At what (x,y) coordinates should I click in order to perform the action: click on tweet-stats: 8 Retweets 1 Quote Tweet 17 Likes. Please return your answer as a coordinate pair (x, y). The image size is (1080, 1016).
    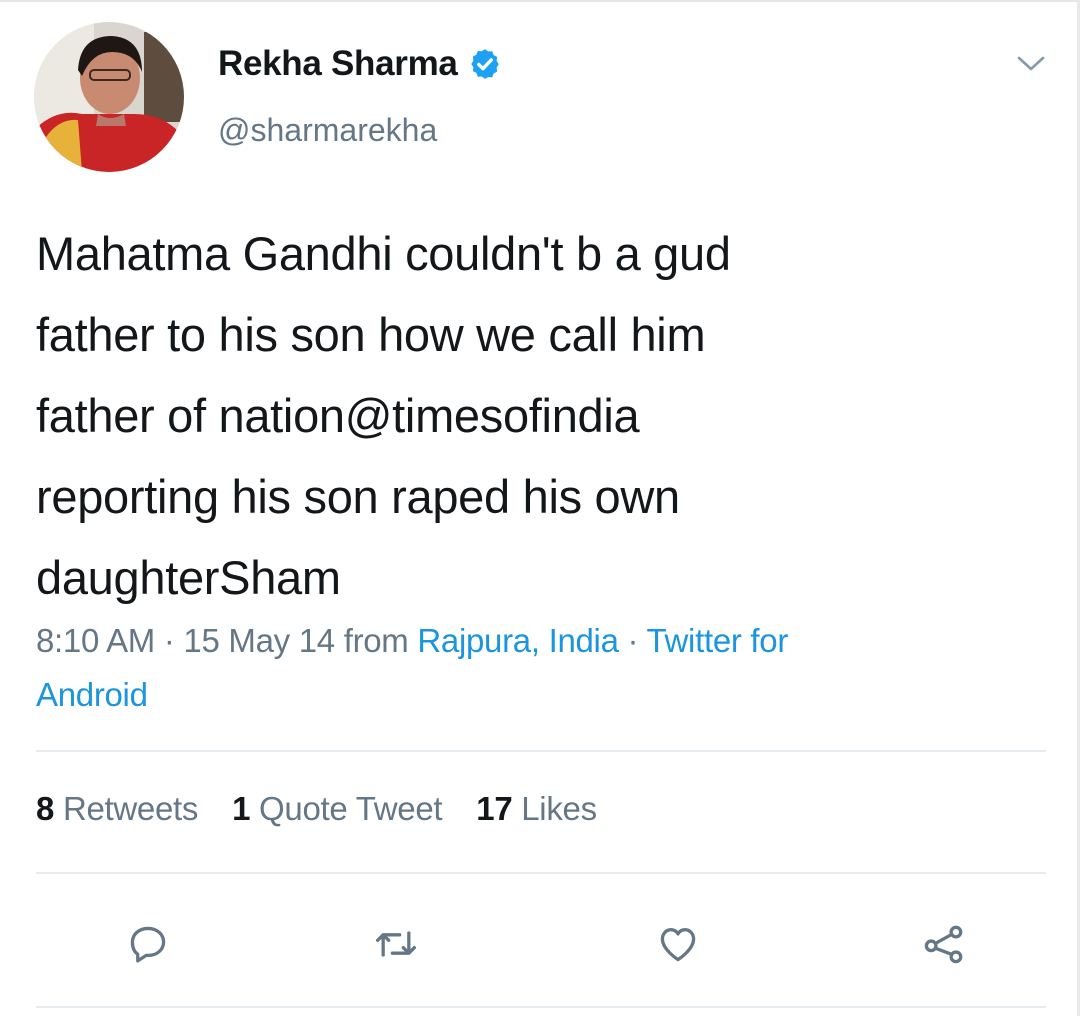
    Looking at the image, I should click on (333, 809).